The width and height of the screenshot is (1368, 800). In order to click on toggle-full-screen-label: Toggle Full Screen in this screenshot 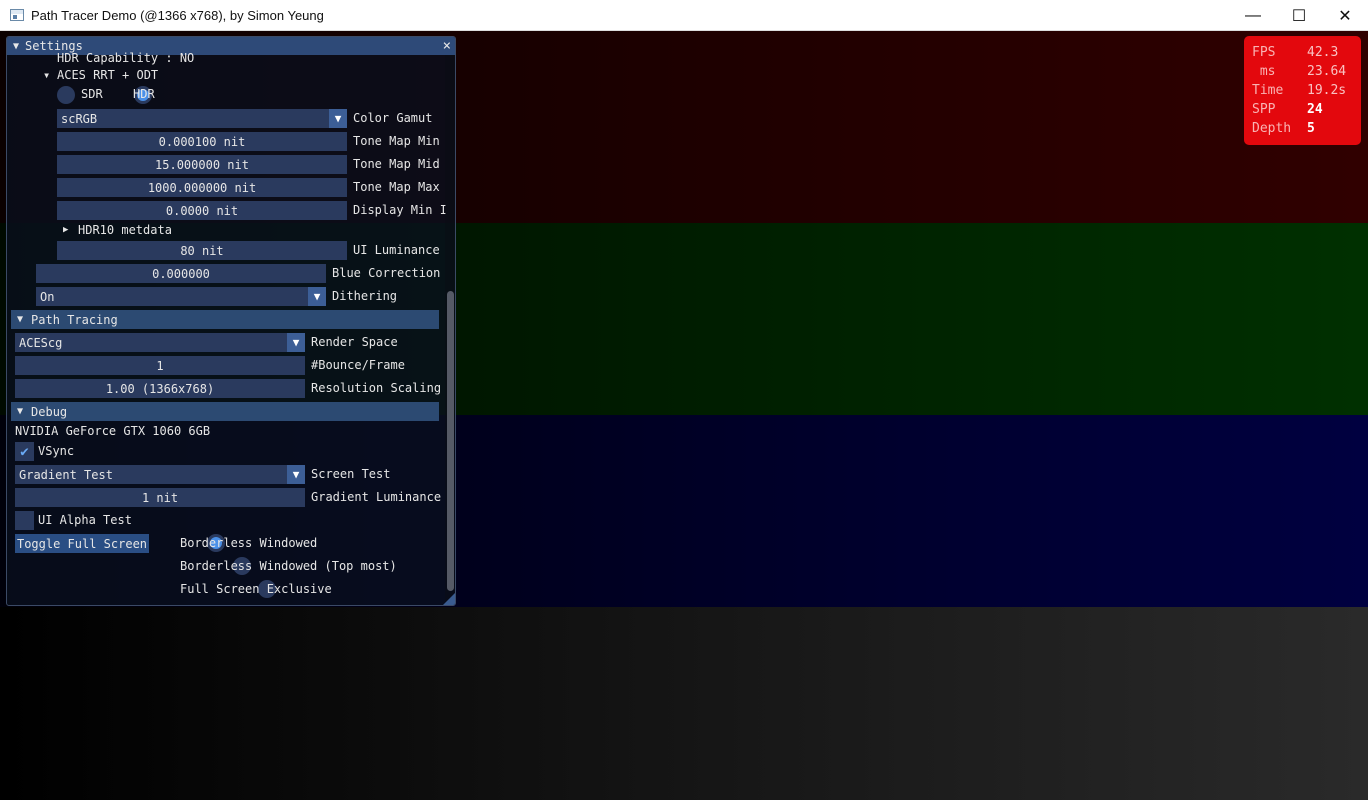, I will do `click(82, 543)`.